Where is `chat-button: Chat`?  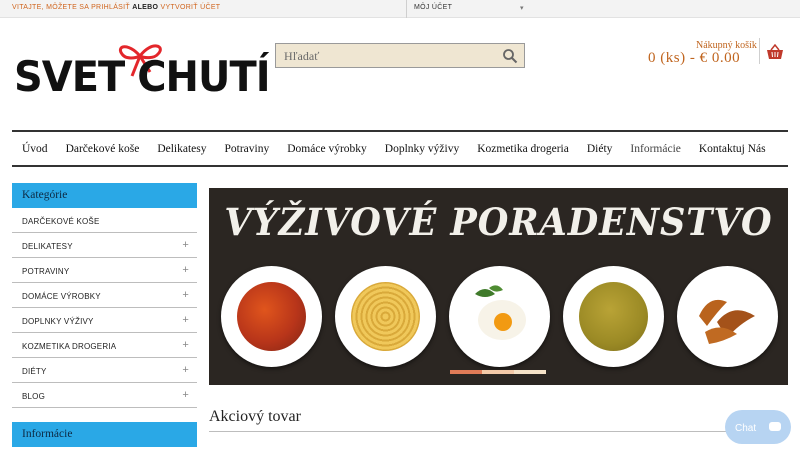
chat-button: Chat is located at coordinates (758, 427).